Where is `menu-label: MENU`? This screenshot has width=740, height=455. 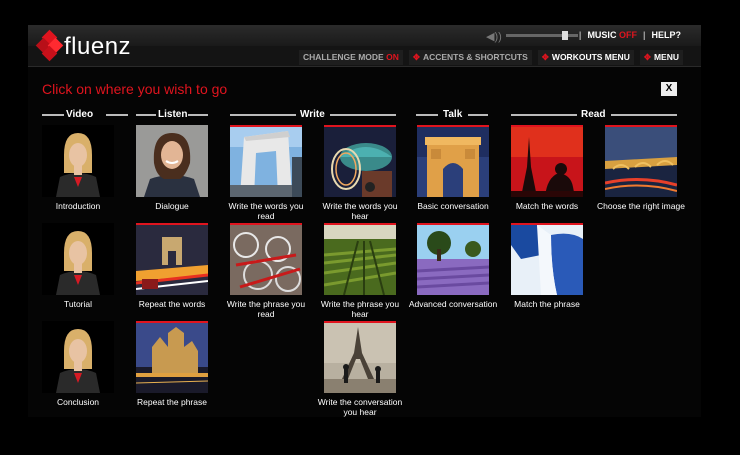
menu-label: MENU is located at coordinates (666, 57).